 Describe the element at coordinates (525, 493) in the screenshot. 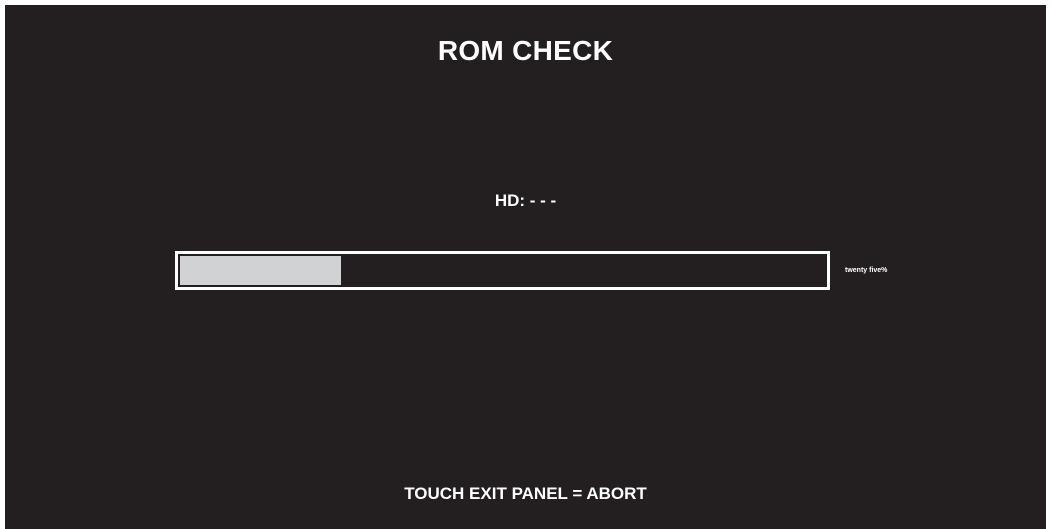

I see `abort-hint: TOUCH EXIT PANEL = ABORT` at that location.